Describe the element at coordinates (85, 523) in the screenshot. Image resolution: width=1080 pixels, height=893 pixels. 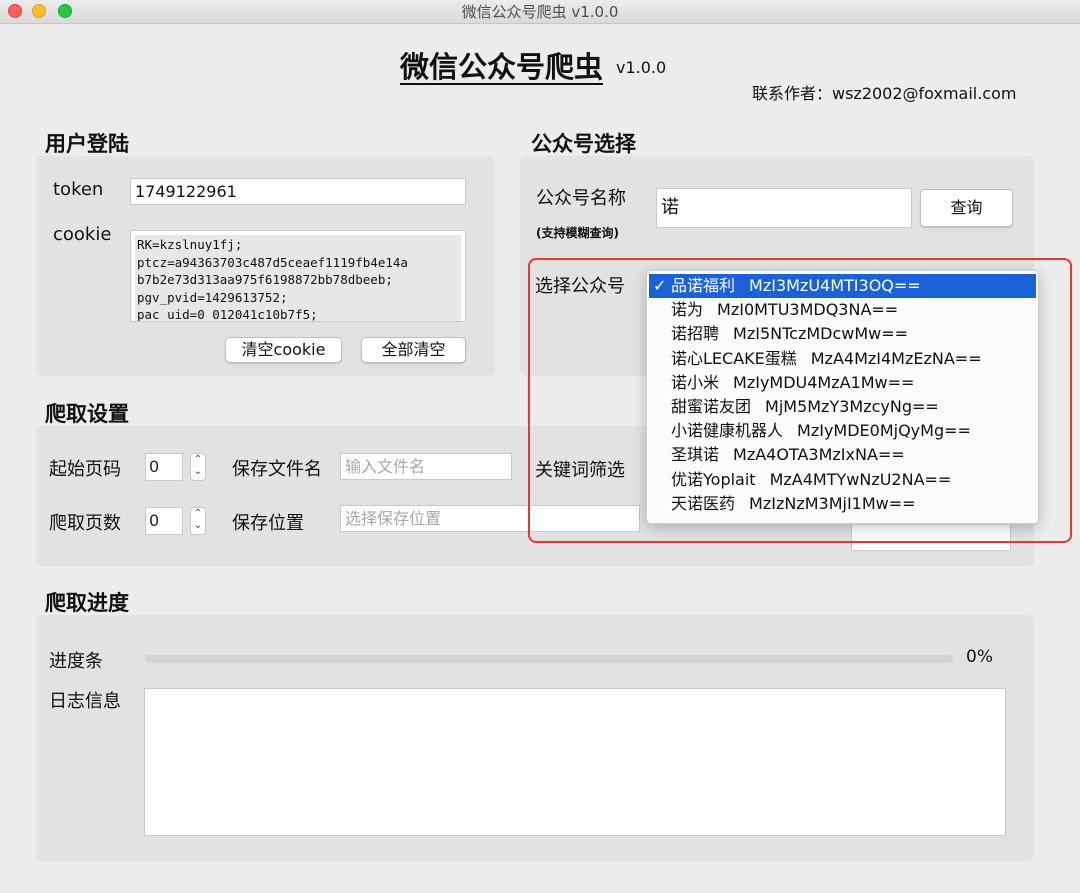
I see `page-count-label: 爬取页数` at that location.